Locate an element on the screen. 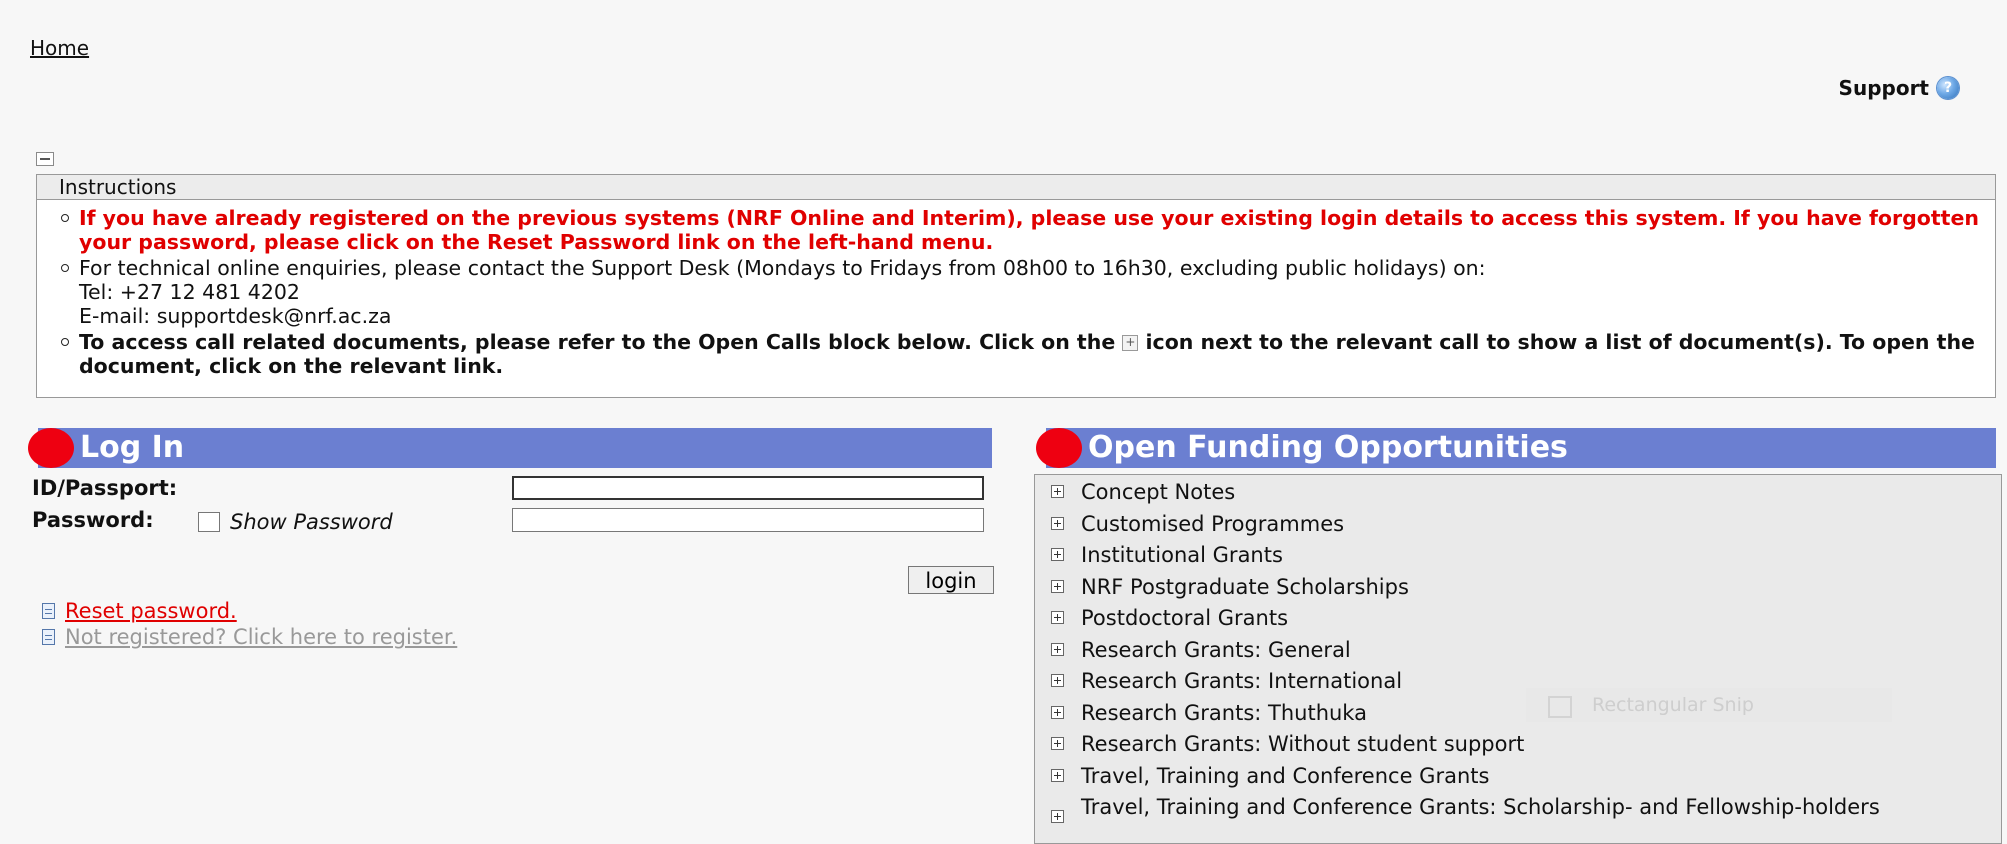 The width and height of the screenshot is (2007, 844). funding-item-label: Research Grants: Without student support is located at coordinates (1303, 744).